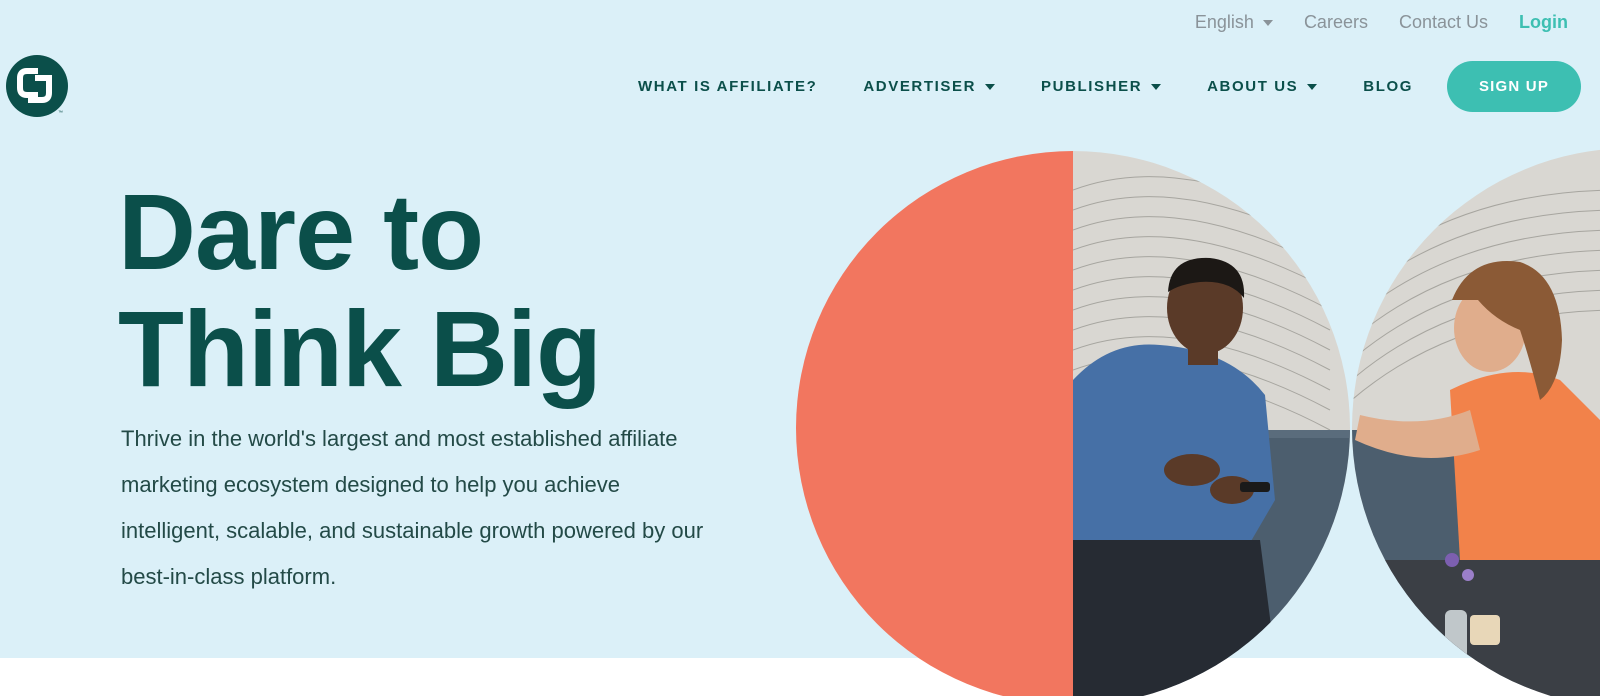 This screenshot has width=1600, height=696. What do you see at coordinates (1211, 423) in the screenshot?
I see `photo-circle-man` at bounding box center [1211, 423].